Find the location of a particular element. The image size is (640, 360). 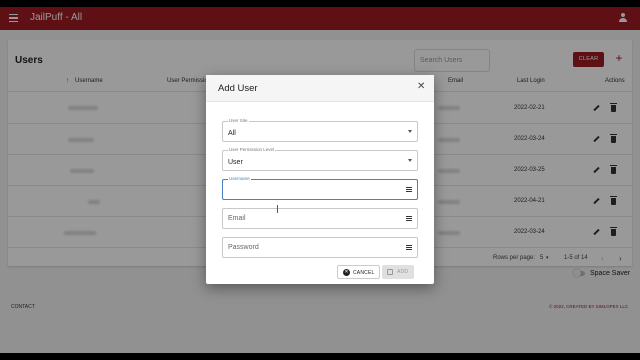

add-label: ADD is located at coordinates (403, 272).